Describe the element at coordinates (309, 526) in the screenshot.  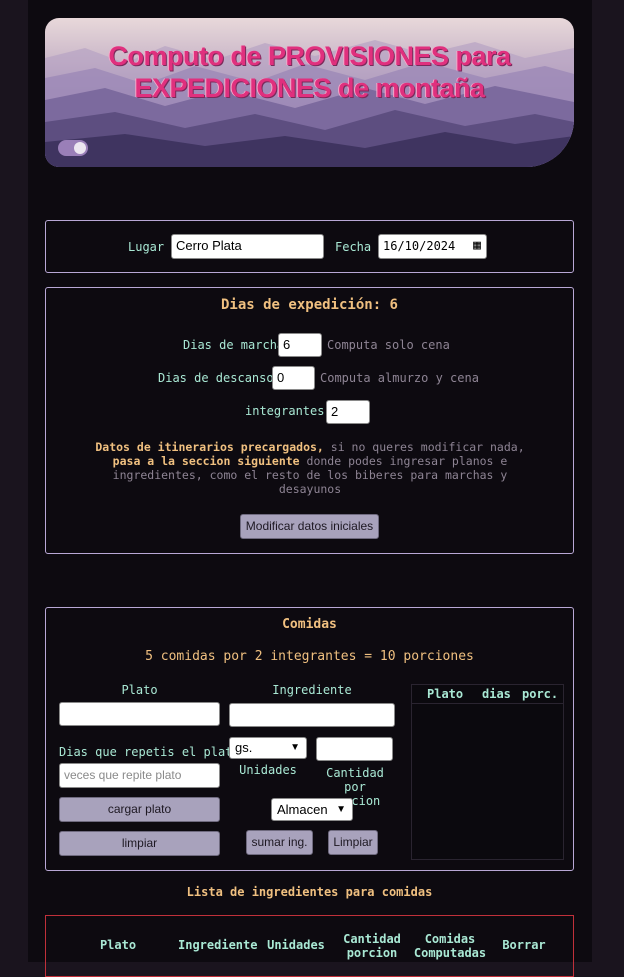
I see `modify-initial-data-button: Modificar datos iniciales` at that location.